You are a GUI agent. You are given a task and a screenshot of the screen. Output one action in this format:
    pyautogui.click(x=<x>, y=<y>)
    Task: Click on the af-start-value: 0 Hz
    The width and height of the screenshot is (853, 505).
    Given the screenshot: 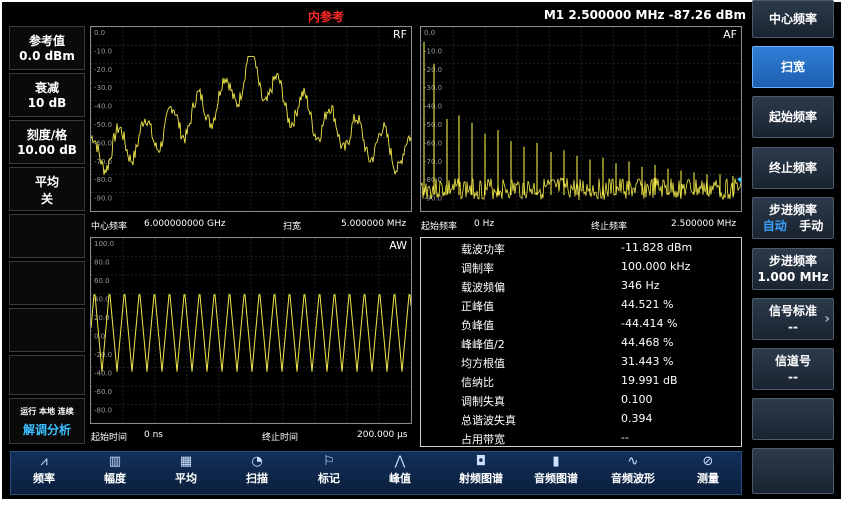 What is the action you would take?
    pyautogui.click(x=484, y=224)
    